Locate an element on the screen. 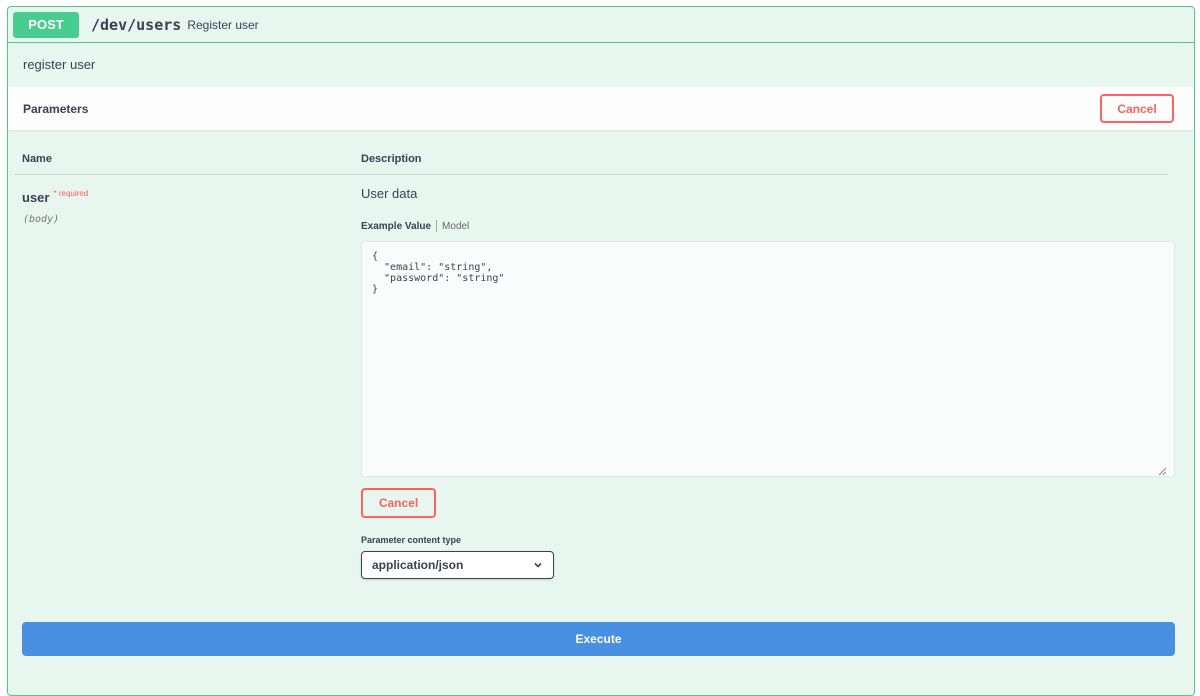 The height and width of the screenshot is (696, 1200). parameter-location: (body) is located at coordinates (41, 219).